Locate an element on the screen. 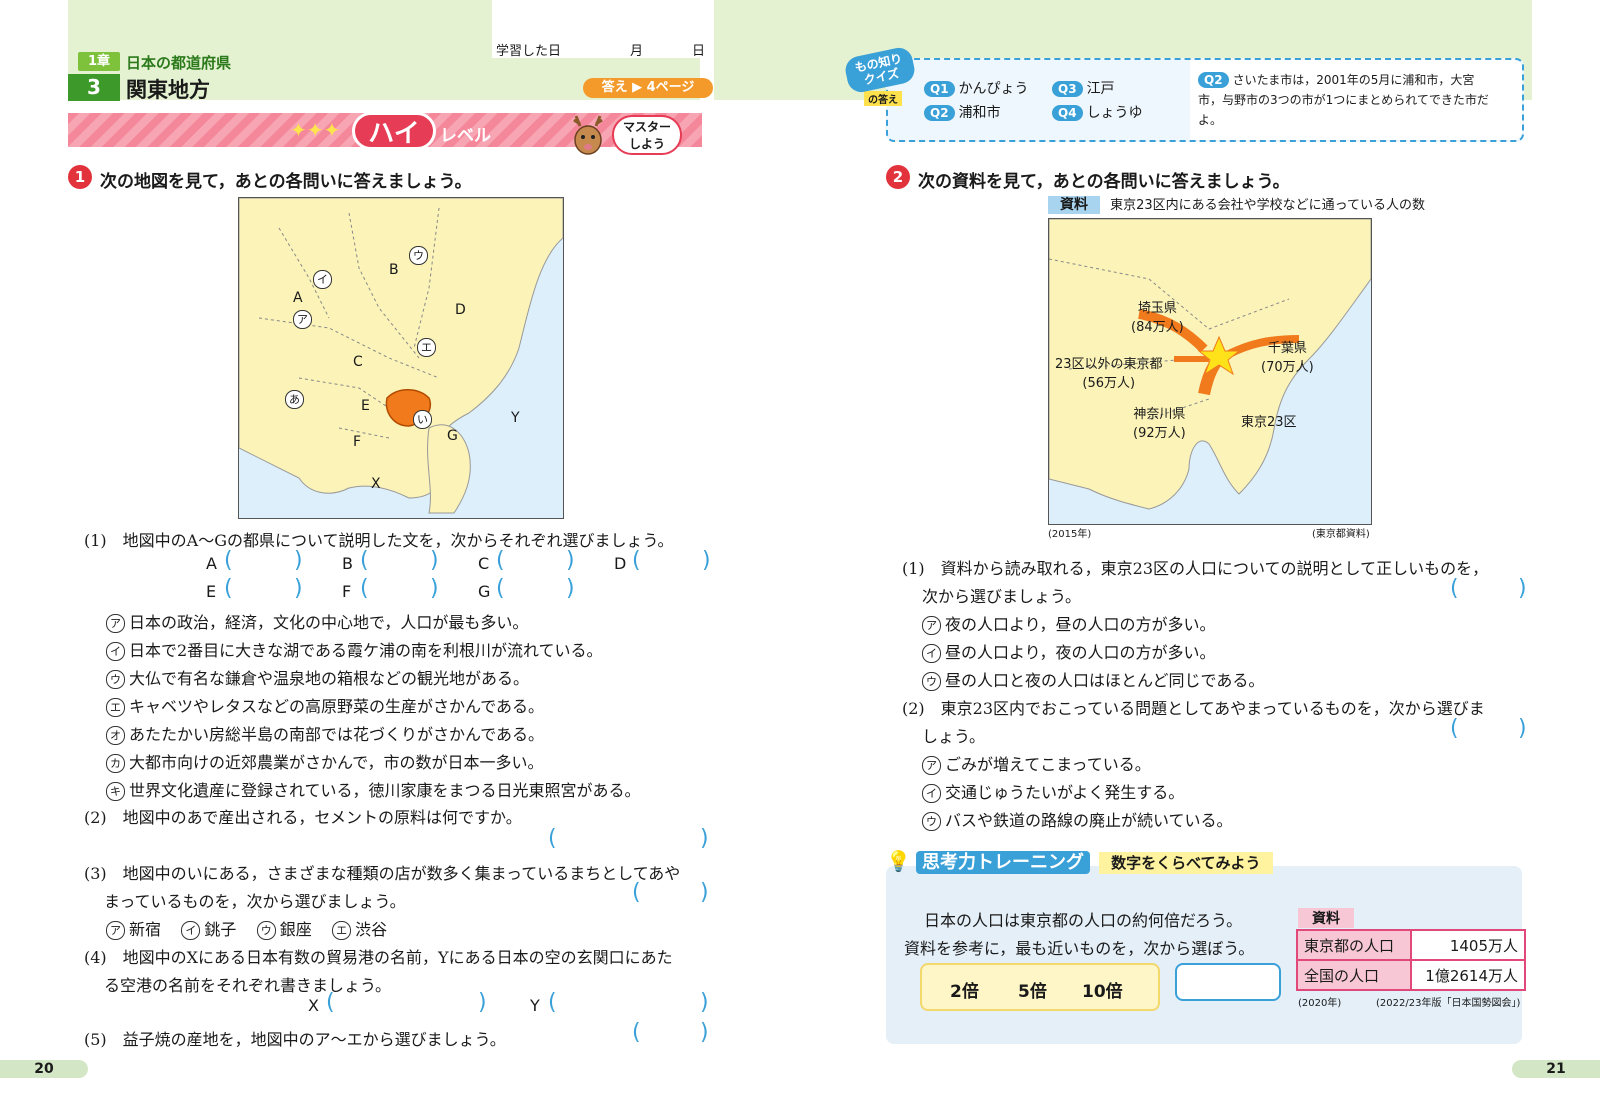  q2-sub2-option: ウバスや鉄道の路線の廃止が続いている。 is located at coordinates (1077, 819).